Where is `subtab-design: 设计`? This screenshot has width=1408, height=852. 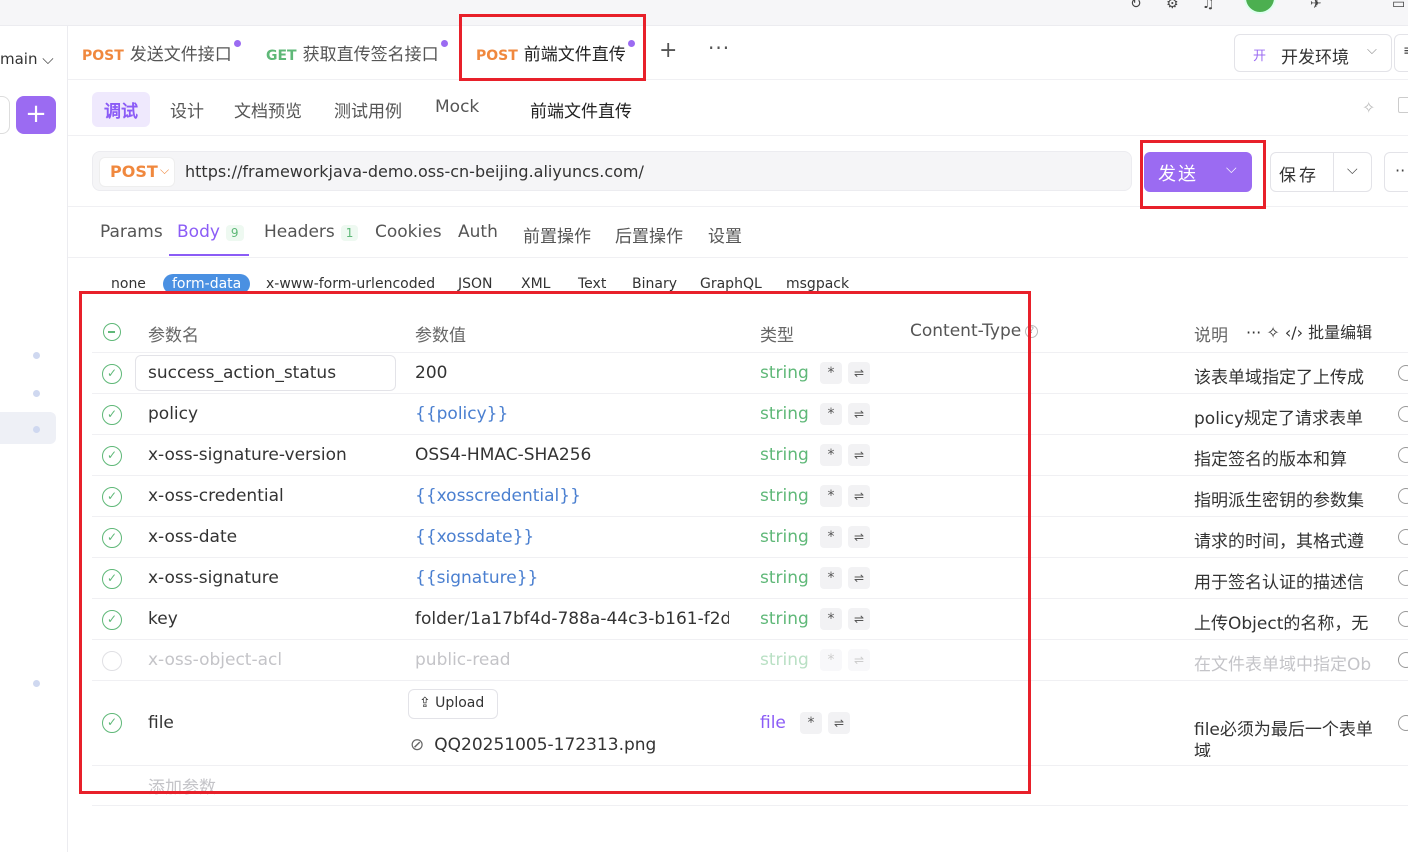
subtab-design: 设计 is located at coordinates (187, 109).